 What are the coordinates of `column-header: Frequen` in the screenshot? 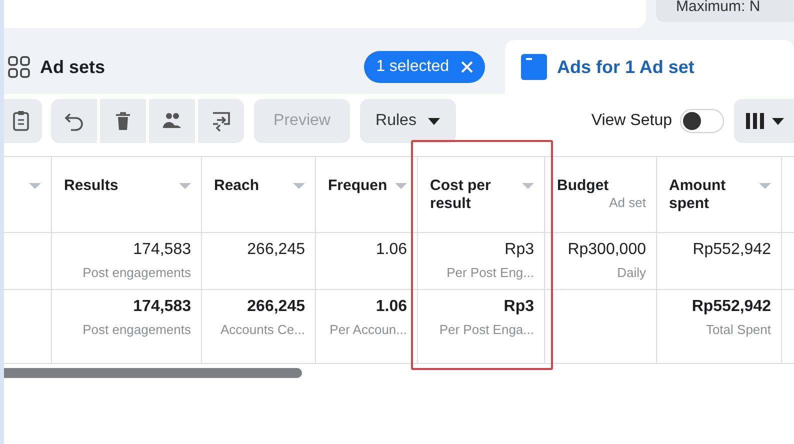 It's located at (367, 195).